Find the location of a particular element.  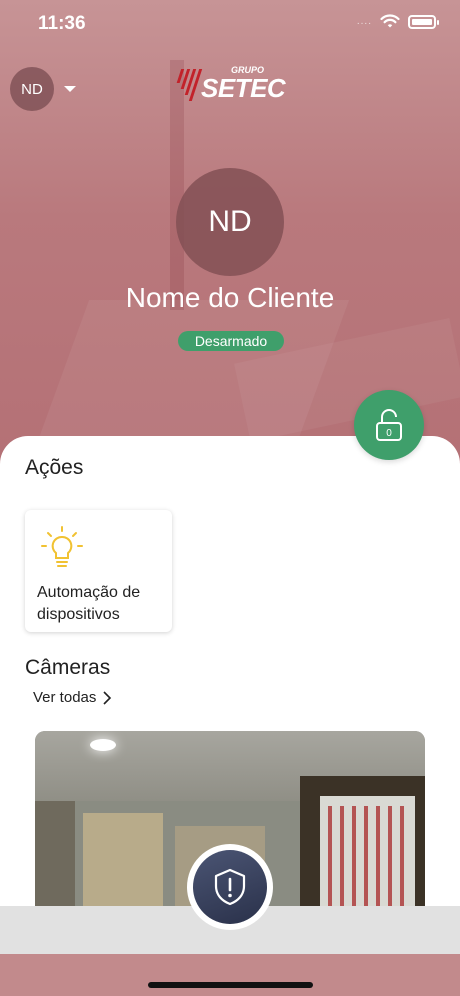

chevron-down-icon is located at coordinates (70, 89).